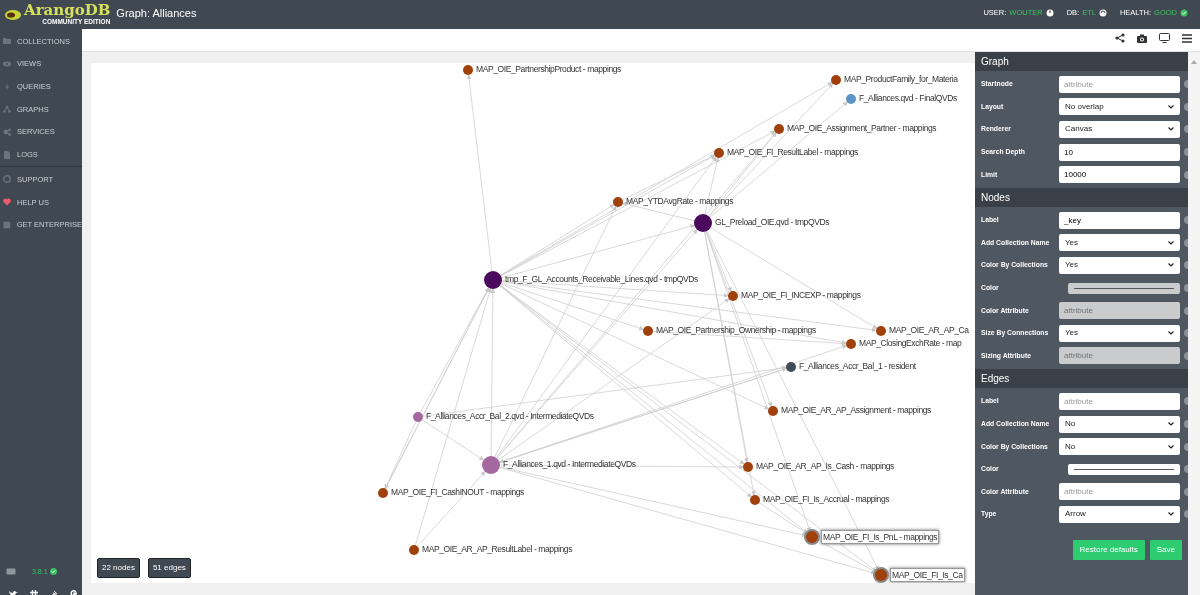  I want to click on bolt-icon, so click(7, 86).